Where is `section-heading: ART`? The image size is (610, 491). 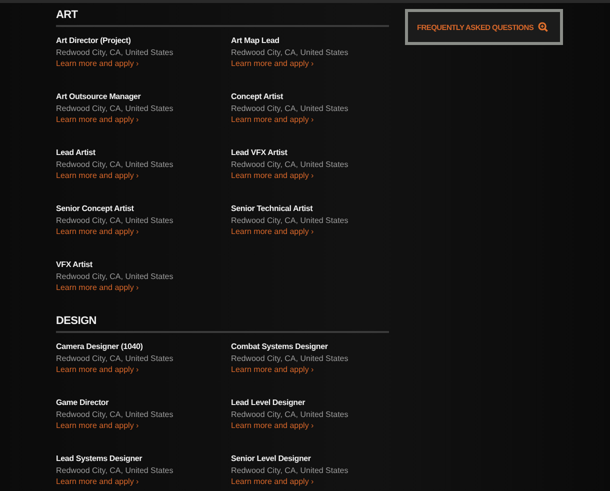 section-heading: ART is located at coordinates (222, 18).